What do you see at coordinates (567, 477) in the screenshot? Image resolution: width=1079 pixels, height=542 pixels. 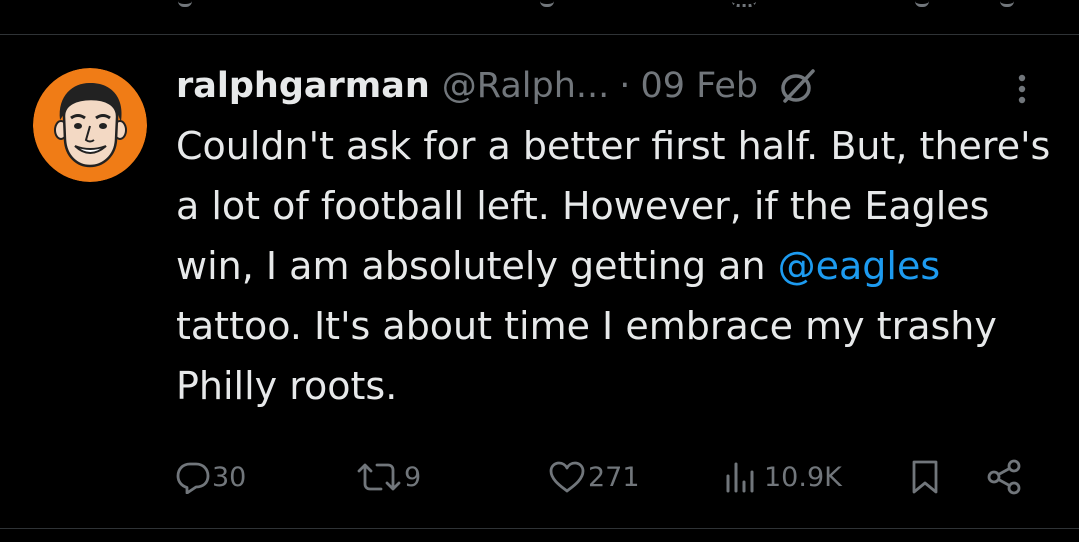 I see `heart-icon` at bounding box center [567, 477].